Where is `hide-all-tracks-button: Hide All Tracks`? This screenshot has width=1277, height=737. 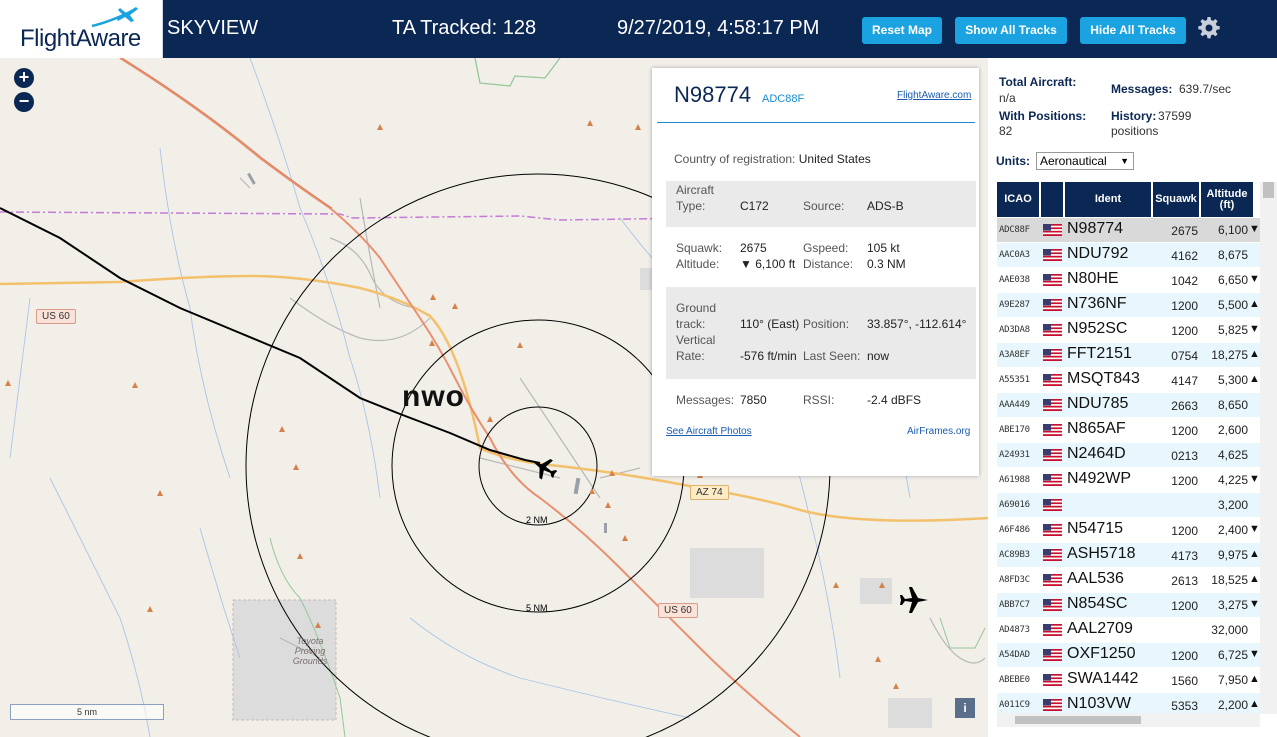
hide-all-tracks-button: Hide All Tracks is located at coordinates (1133, 30).